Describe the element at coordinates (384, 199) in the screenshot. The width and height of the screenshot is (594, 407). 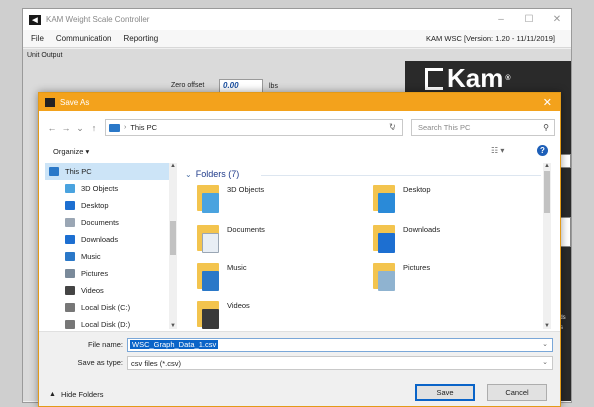
I see `desktop-folder-icon` at that location.